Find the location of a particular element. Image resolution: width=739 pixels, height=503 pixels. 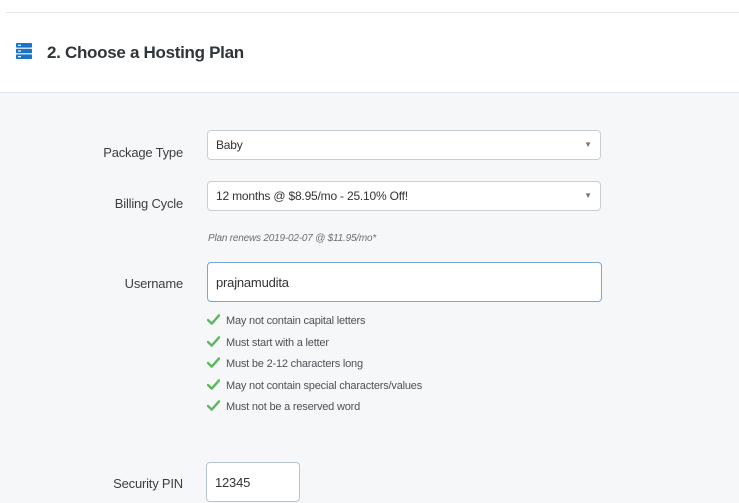

billing-cycle-label: Billing Cycle is located at coordinates (148, 203).